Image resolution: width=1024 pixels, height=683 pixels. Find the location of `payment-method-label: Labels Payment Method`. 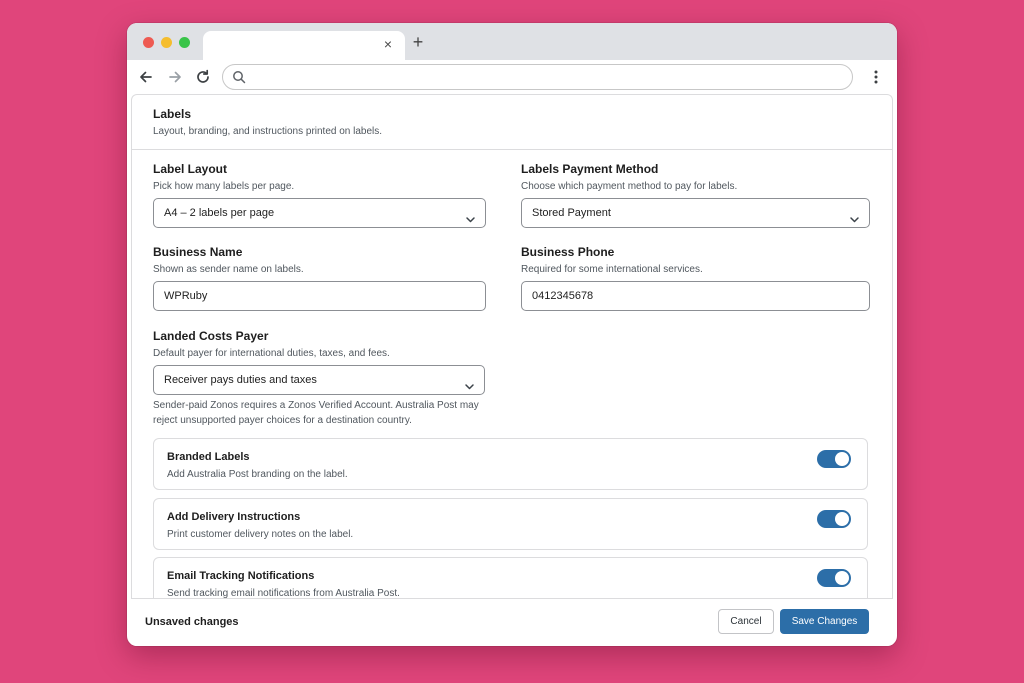

payment-method-label: Labels Payment Method is located at coordinates (590, 169).